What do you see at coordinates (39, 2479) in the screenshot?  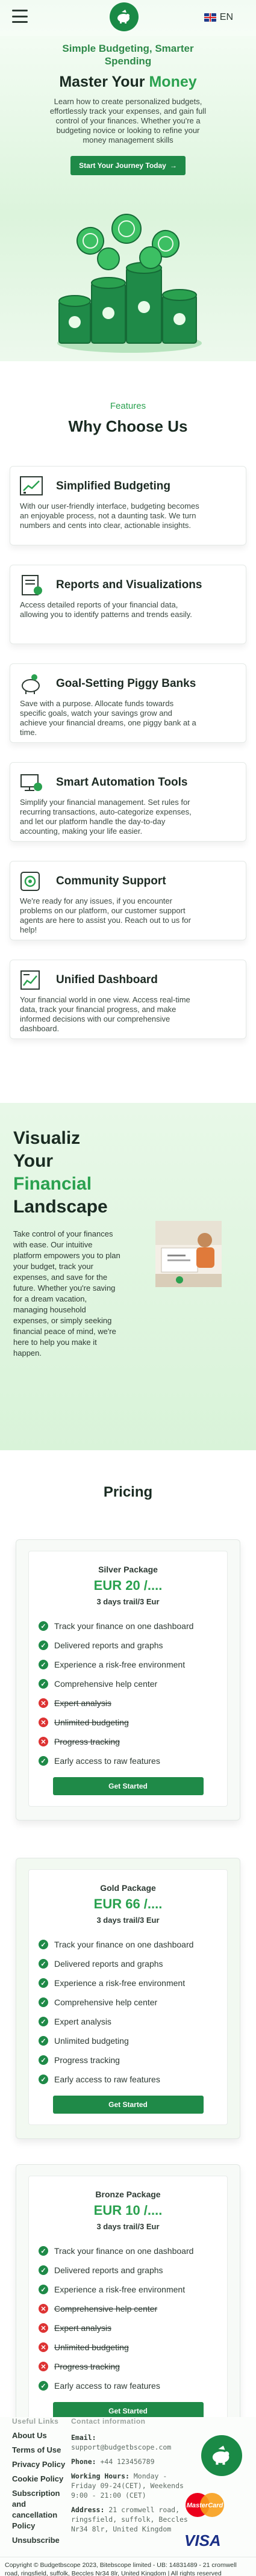 I see `footer-link-cookie-policy: Cookie Policy` at bounding box center [39, 2479].